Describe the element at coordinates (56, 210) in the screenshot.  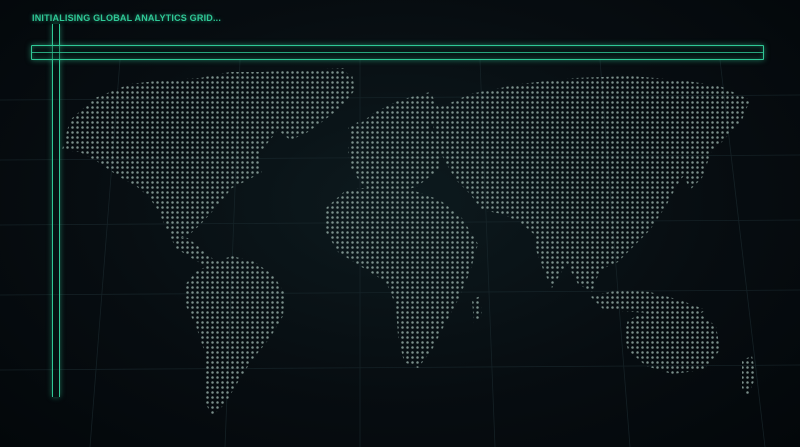
I see `vertical-scan-bar` at that location.